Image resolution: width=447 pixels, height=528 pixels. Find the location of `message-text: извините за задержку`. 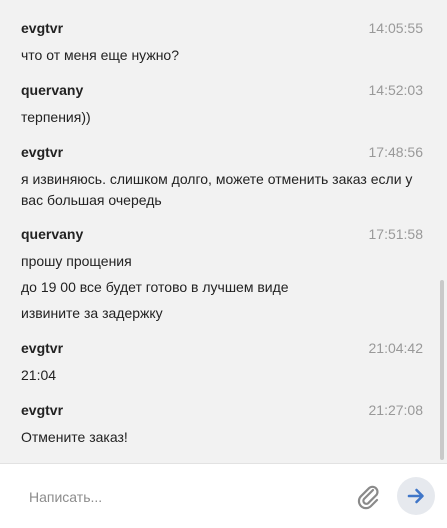

message-text: извините за задержку is located at coordinates (92, 313).